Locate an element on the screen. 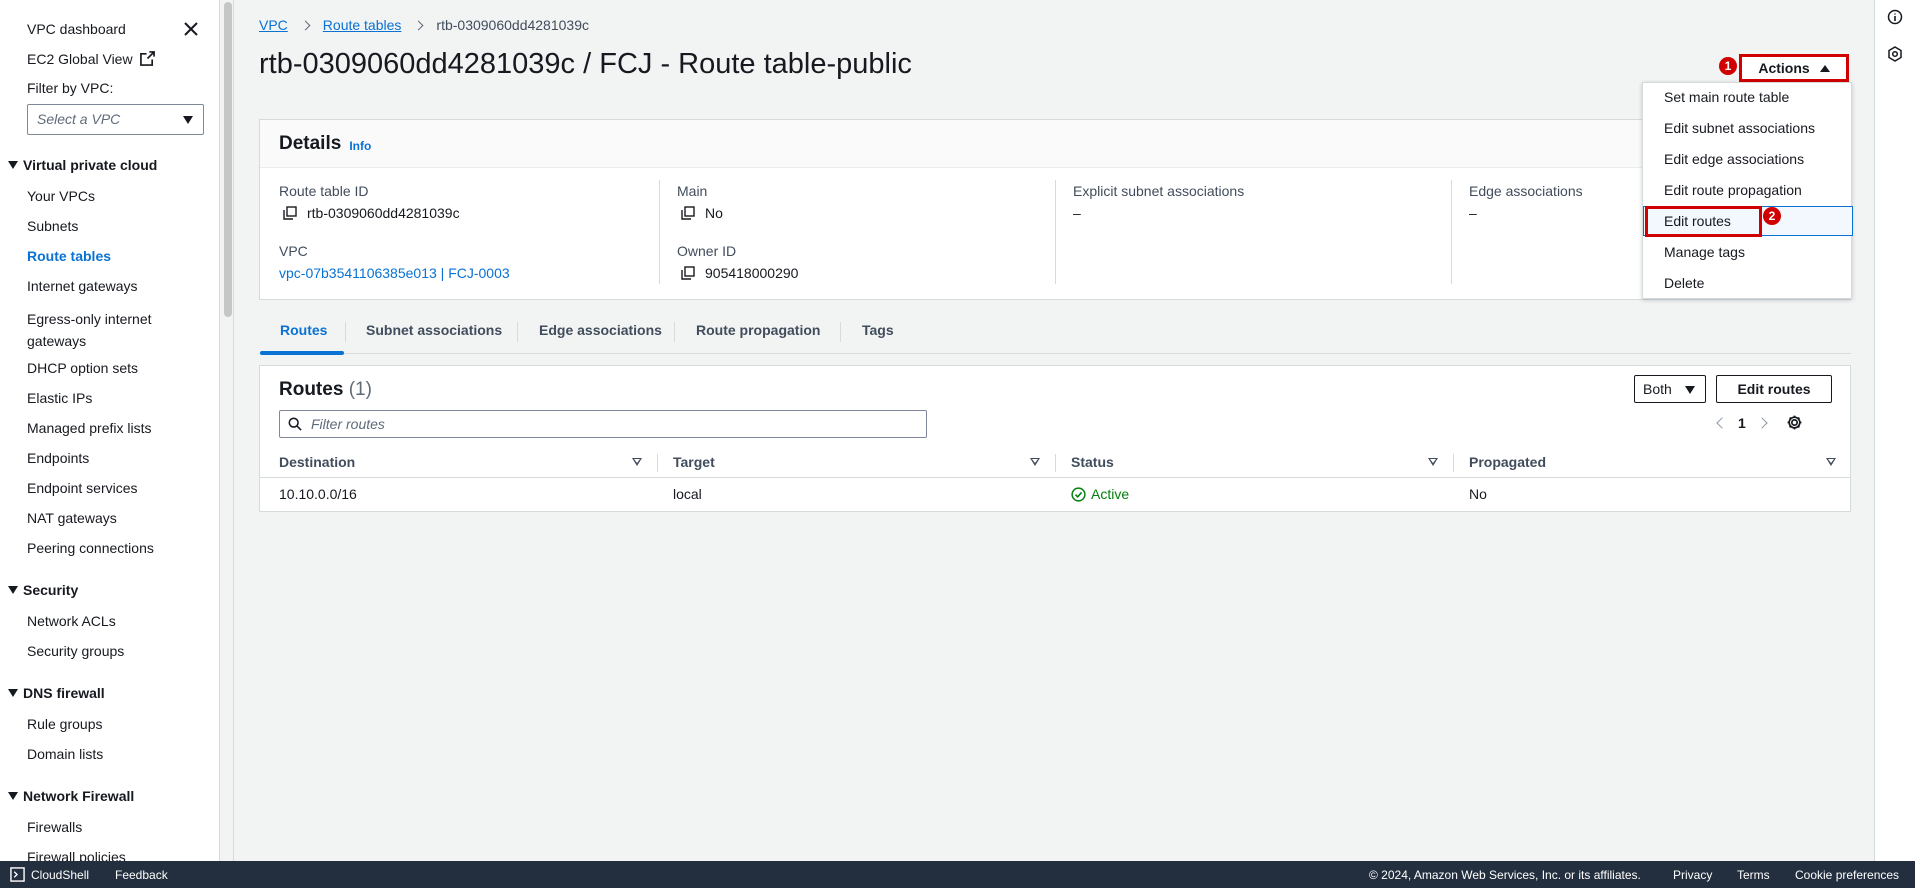 The width and height of the screenshot is (1915, 888). sidebar-item-route-tables: Route tables is located at coordinates (69, 256).